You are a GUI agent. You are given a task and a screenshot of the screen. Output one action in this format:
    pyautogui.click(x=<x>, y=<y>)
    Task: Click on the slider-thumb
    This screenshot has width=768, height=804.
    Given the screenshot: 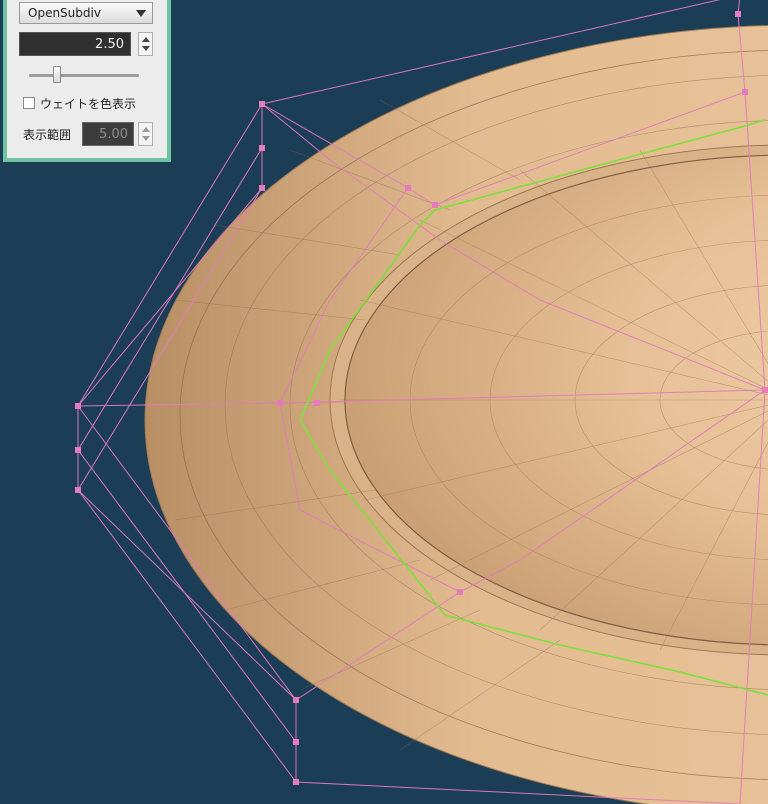 What is the action you would take?
    pyautogui.click(x=56, y=74)
    